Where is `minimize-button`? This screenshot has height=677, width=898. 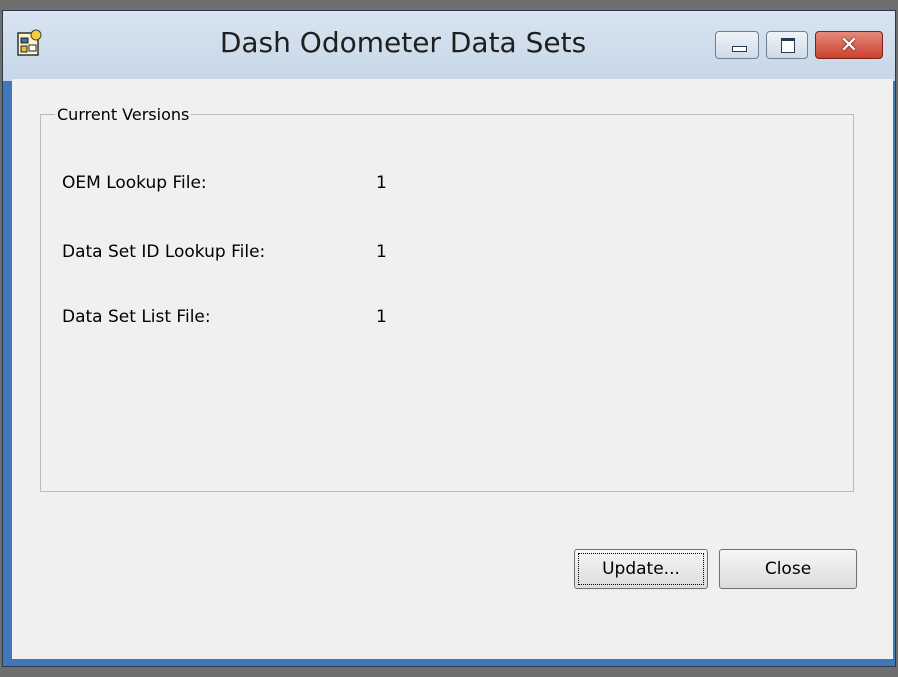 minimize-button is located at coordinates (737, 45).